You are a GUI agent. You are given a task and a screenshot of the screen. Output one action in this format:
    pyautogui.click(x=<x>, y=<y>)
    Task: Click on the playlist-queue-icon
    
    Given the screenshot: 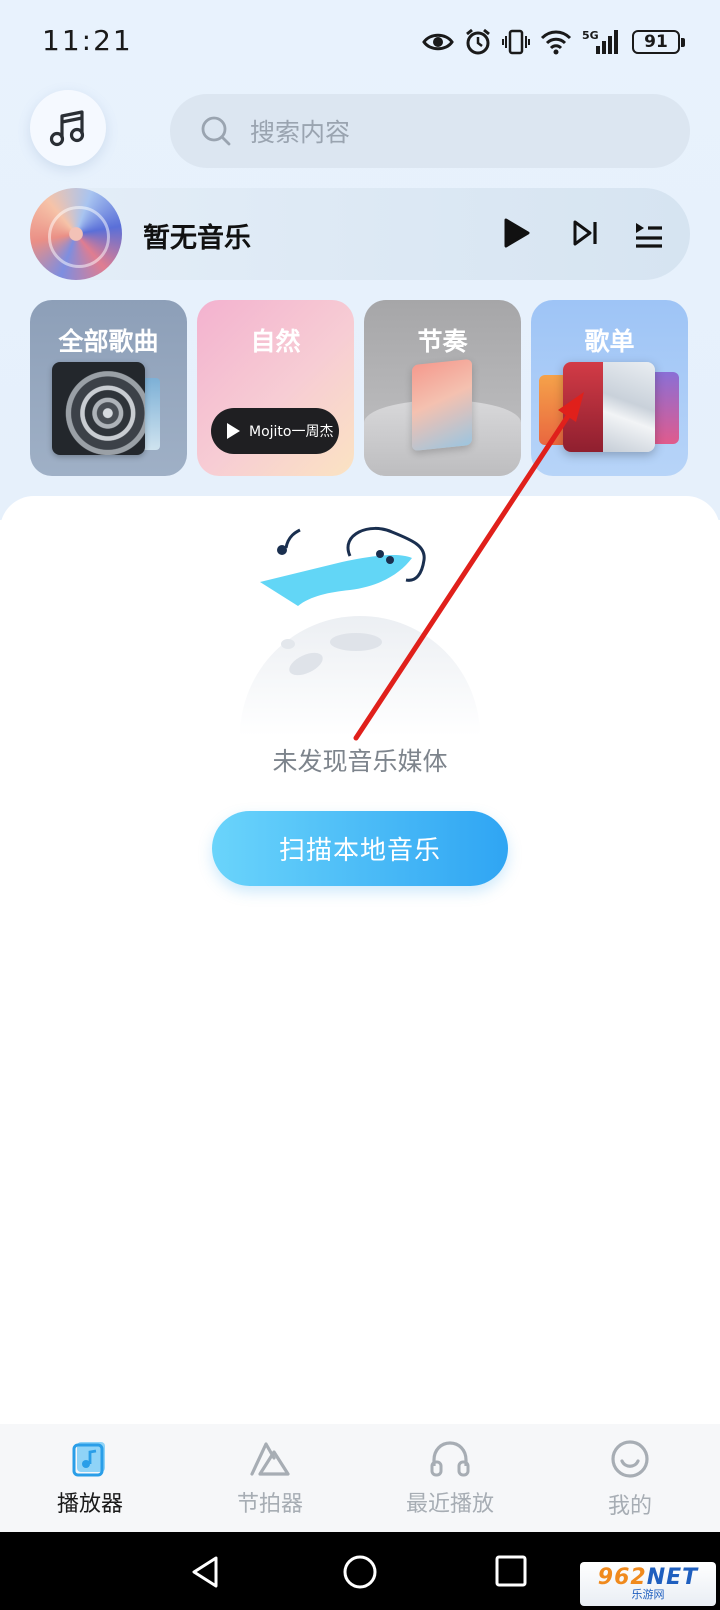 What is the action you would take?
    pyautogui.click(x=649, y=233)
    